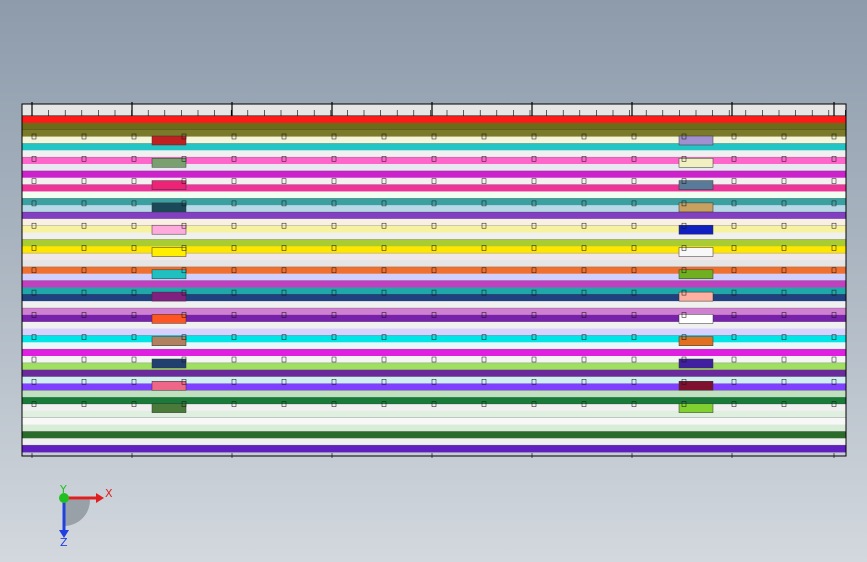  I want to click on x-axis-label: X, so click(109, 493).